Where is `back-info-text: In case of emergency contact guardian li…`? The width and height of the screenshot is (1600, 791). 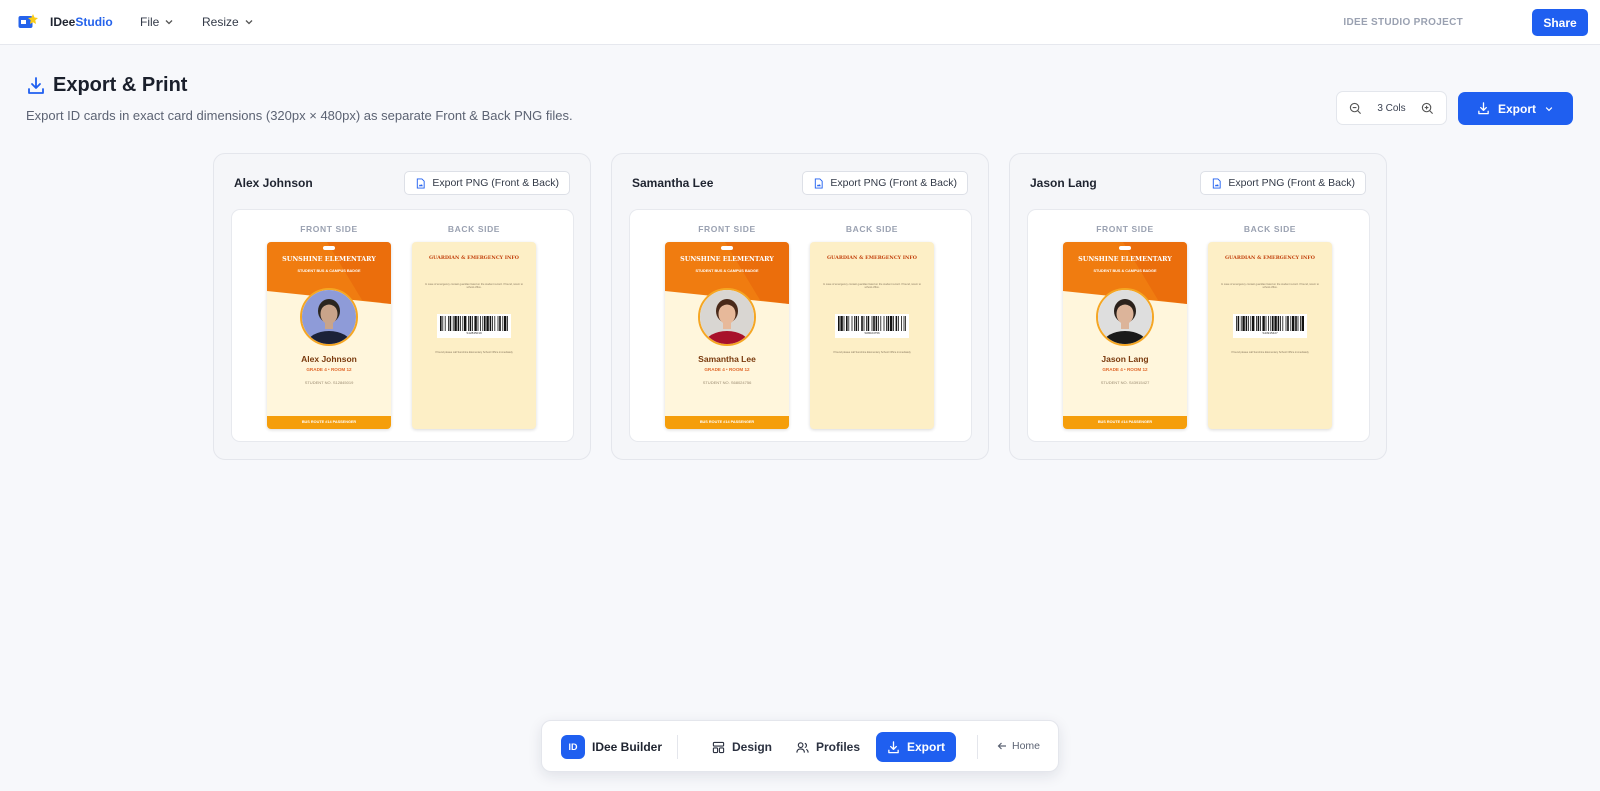
back-info-text: In case of emergency contact guardian li… is located at coordinates (872, 286).